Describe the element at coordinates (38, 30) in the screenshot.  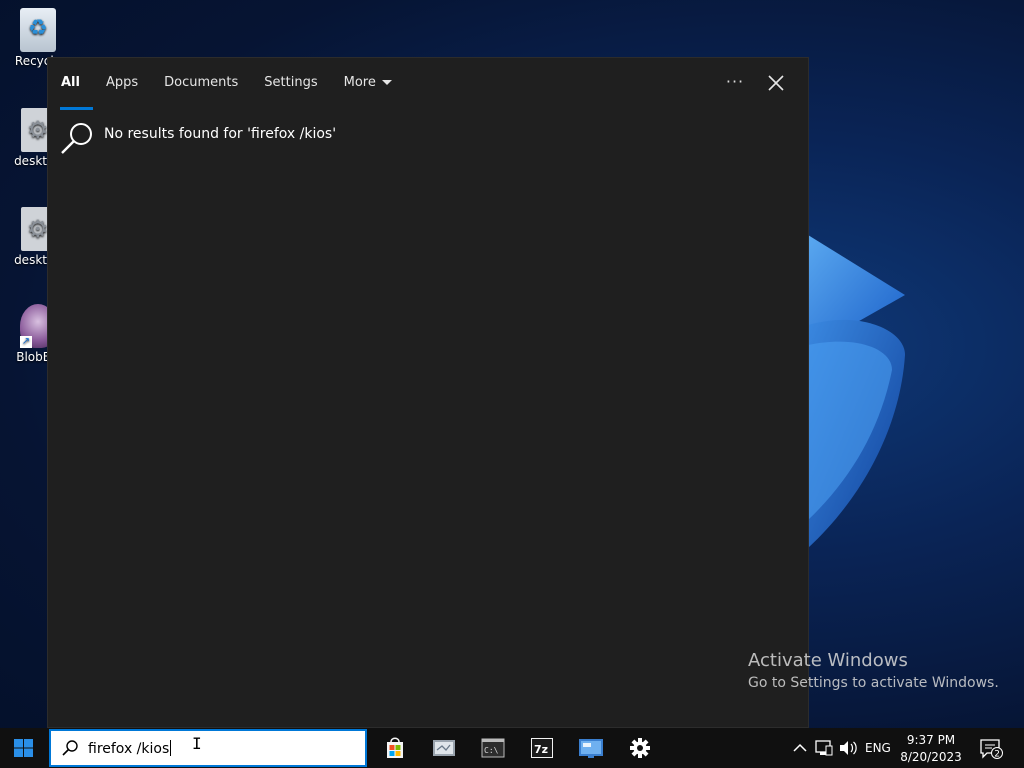
I see `recycle-bin-icon` at that location.